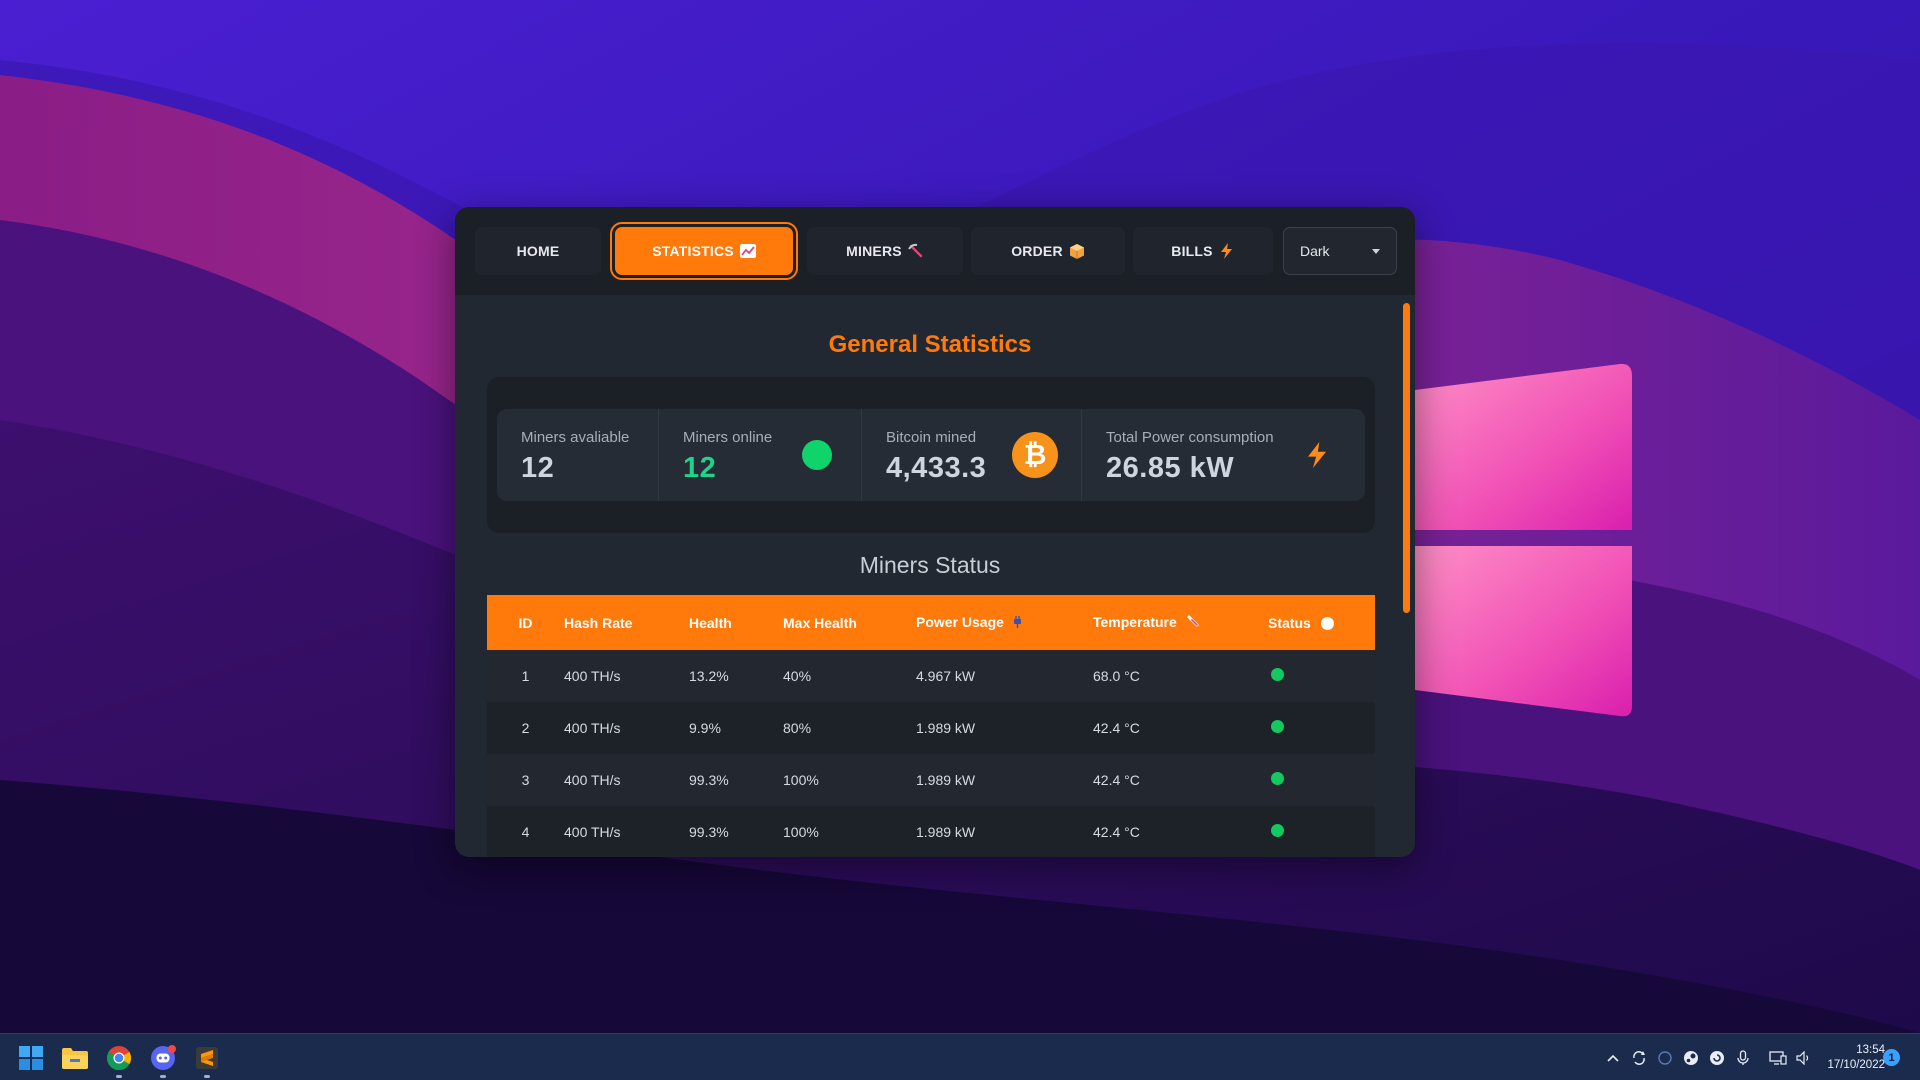  What do you see at coordinates (1190, 437) in the screenshot?
I see `stat-label: Total Power consumption` at bounding box center [1190, 437].